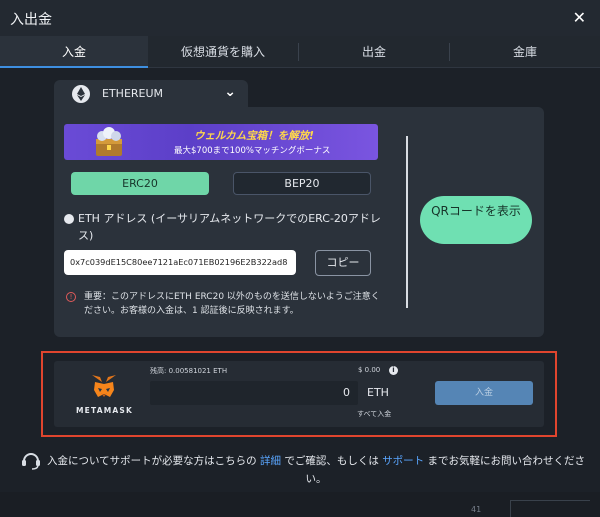  What do you see at coordinates (476, 220) in the screenshot?
I see `show-qr-button: QRコードを表示` at bounding box center [476, 220].